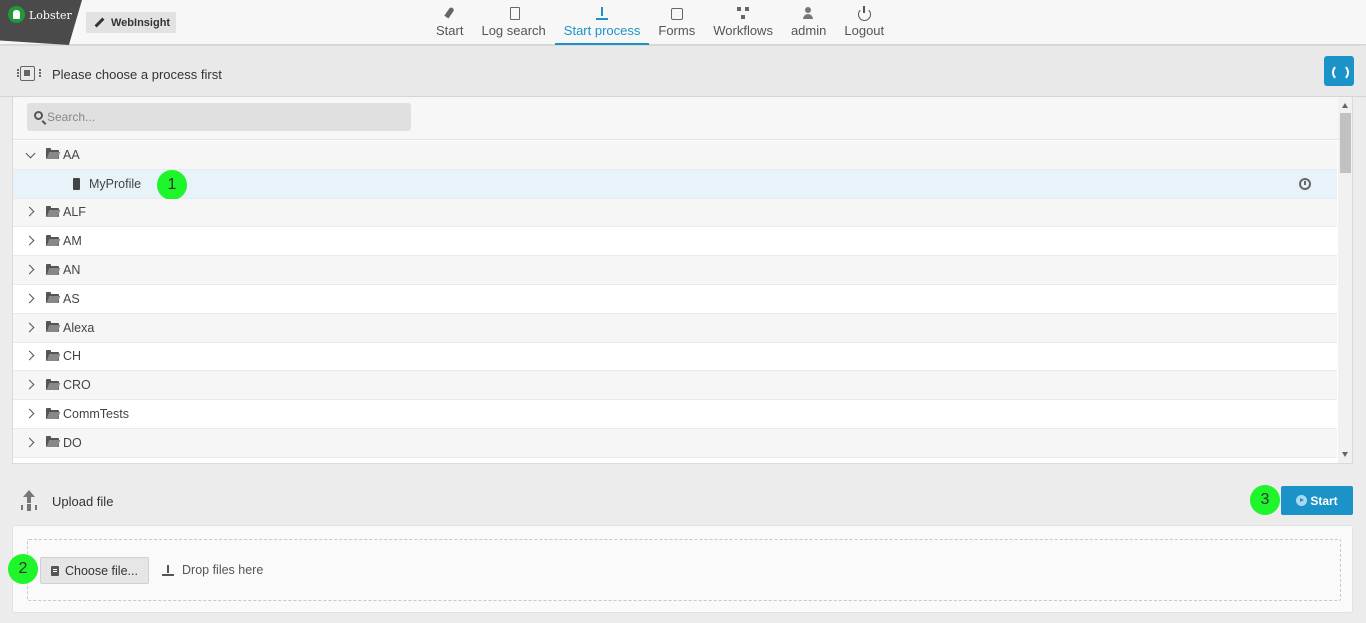  What do you see at coordinates (675, 443) in the screenshot?
I see `tree-folder-row: DO` at bounding box center [675, 443].